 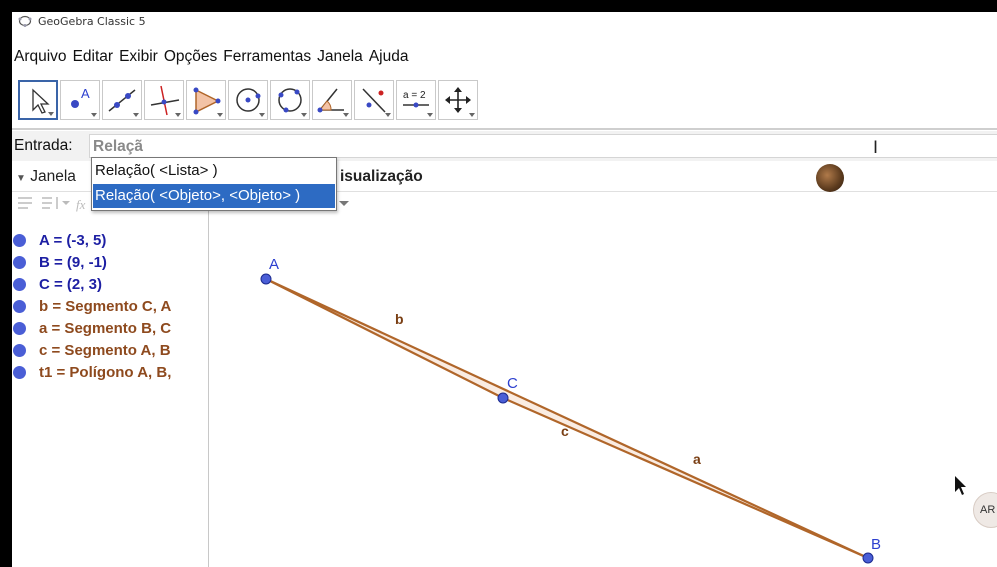 What do you see at coordinates (274, 264) in the screenshot?
I see `label-point-a: A` at bounding box center [274, 264].